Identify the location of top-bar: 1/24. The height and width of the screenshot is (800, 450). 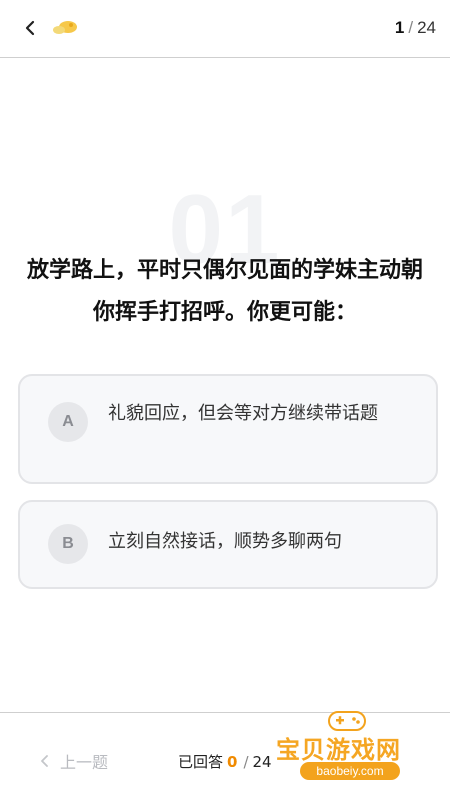
(225, 29).